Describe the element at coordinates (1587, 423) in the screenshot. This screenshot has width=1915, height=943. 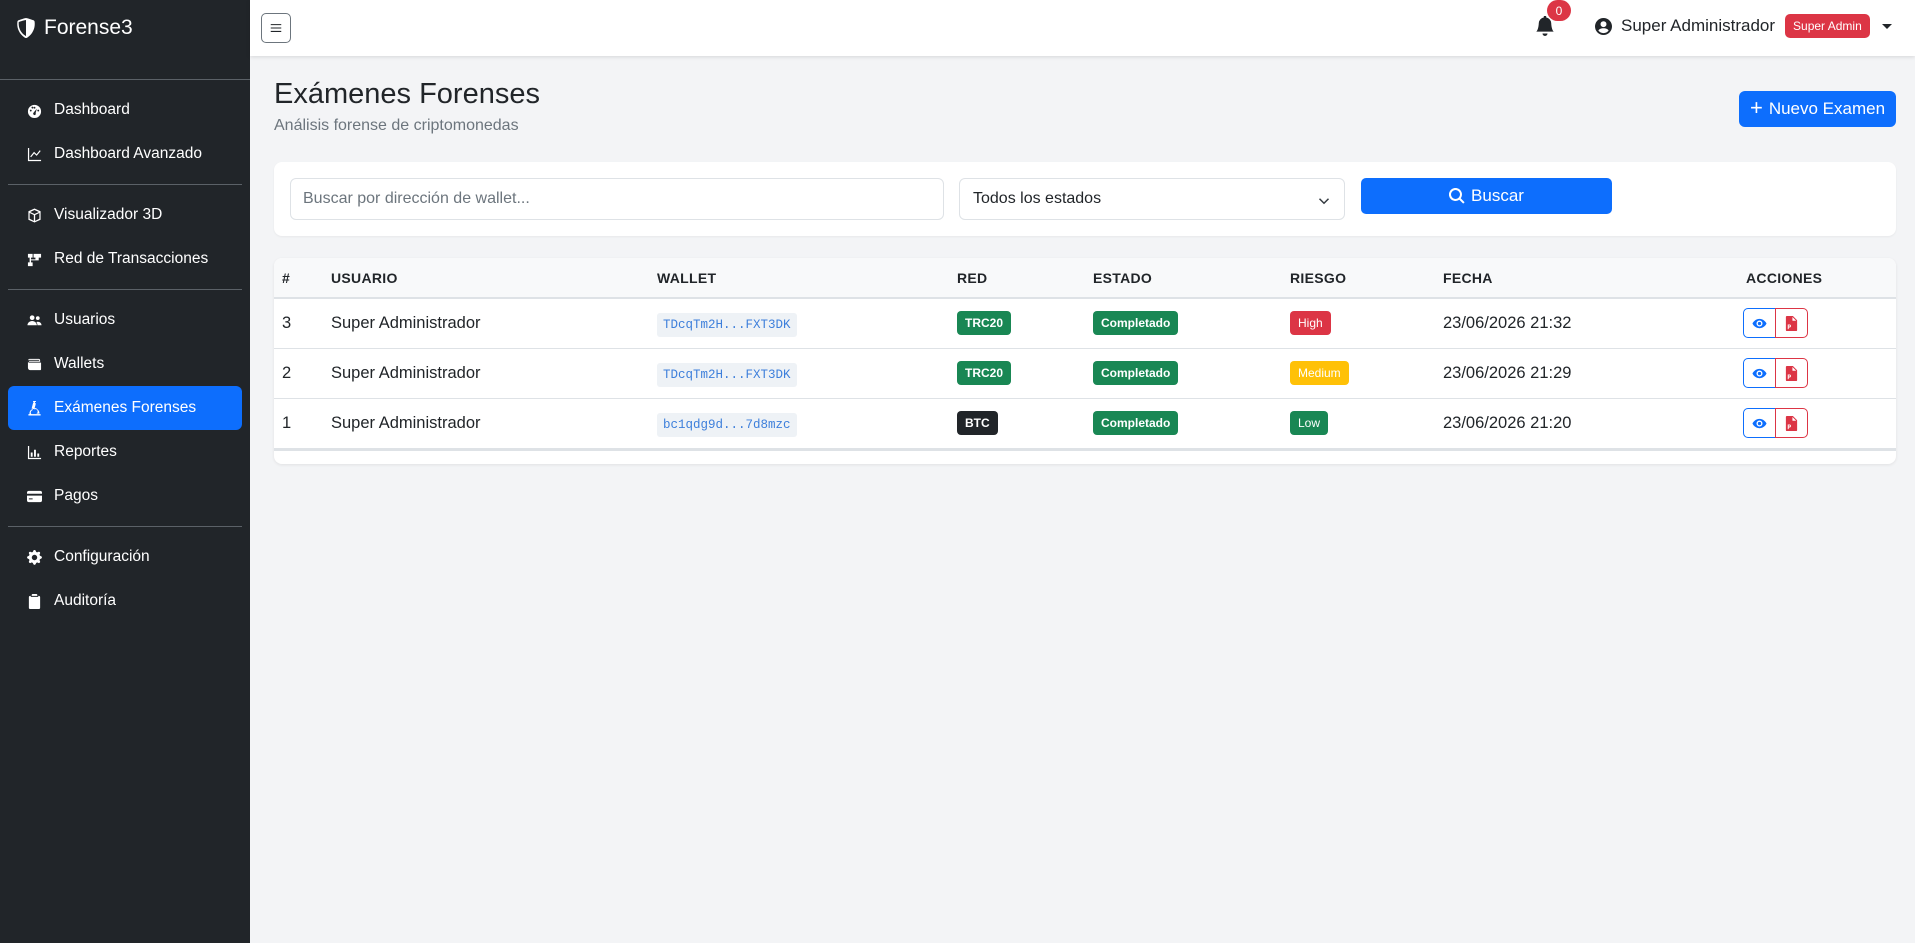
I see `cell-date: 23/06/2026 21:20` at that location.